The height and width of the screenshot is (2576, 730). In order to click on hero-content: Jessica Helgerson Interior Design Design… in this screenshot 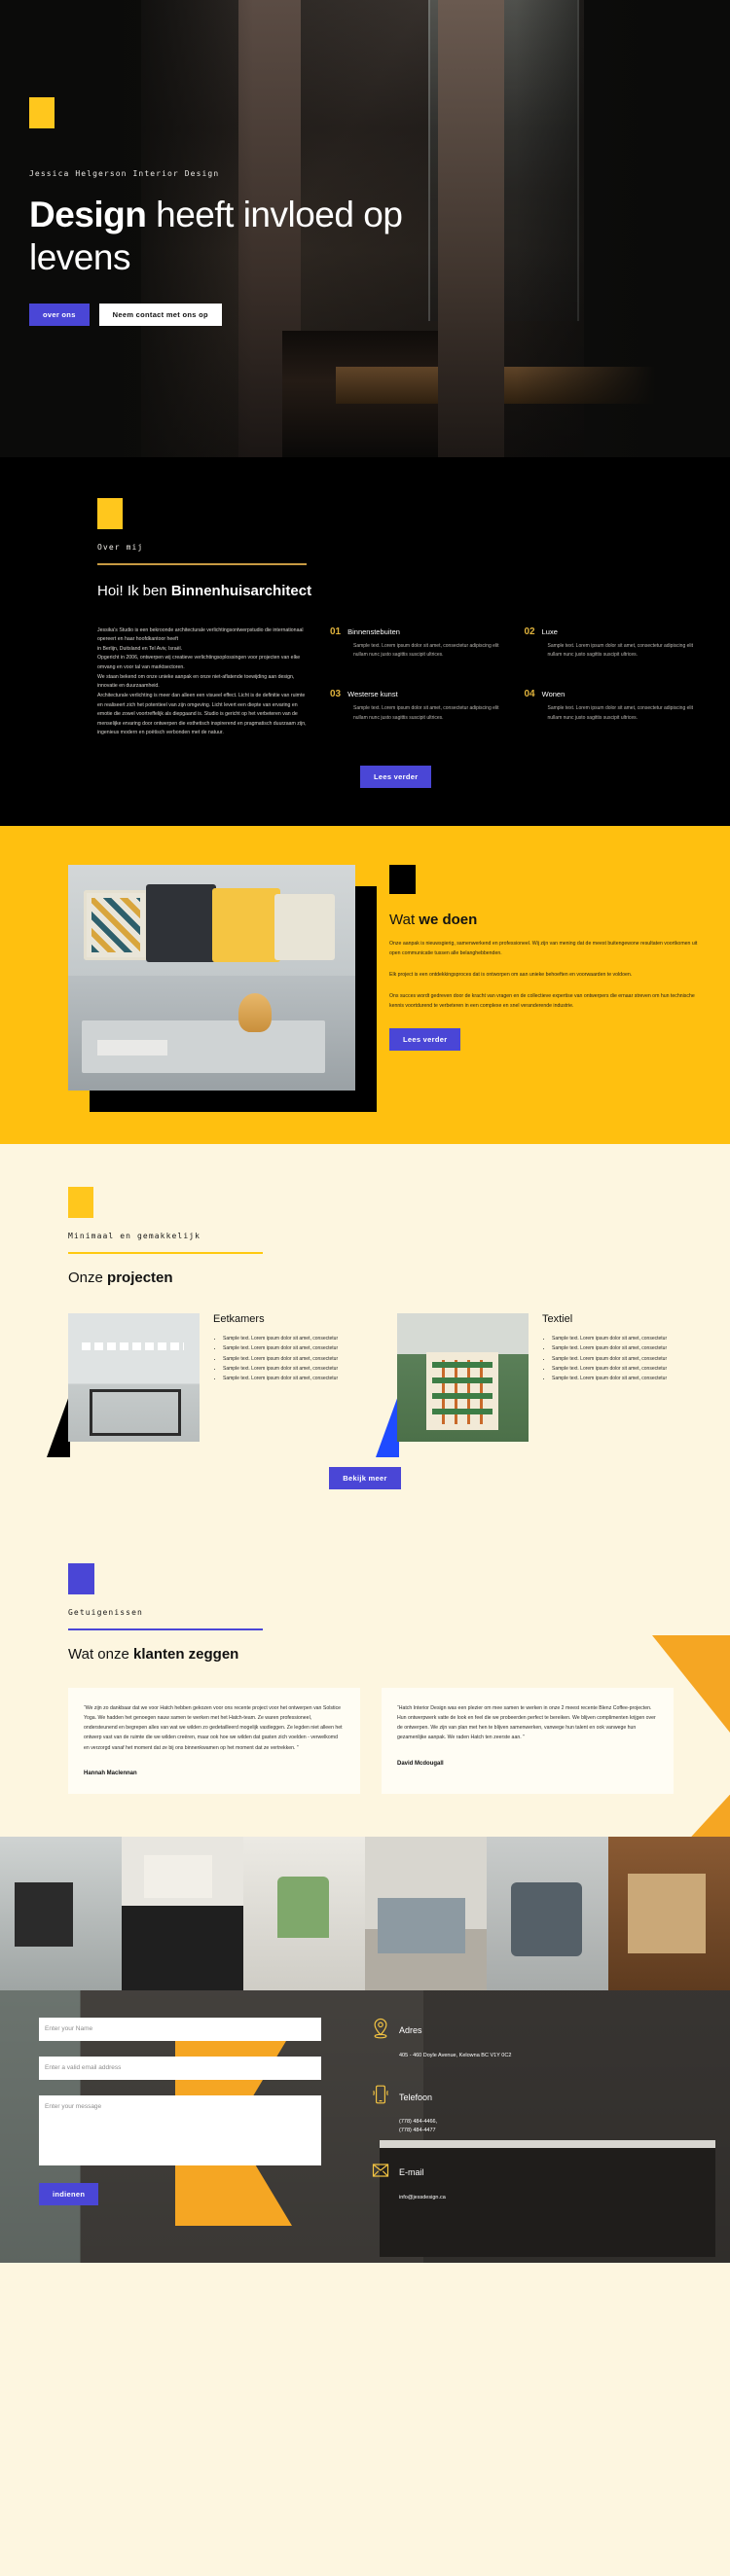, I will do `click(234, 163)`.